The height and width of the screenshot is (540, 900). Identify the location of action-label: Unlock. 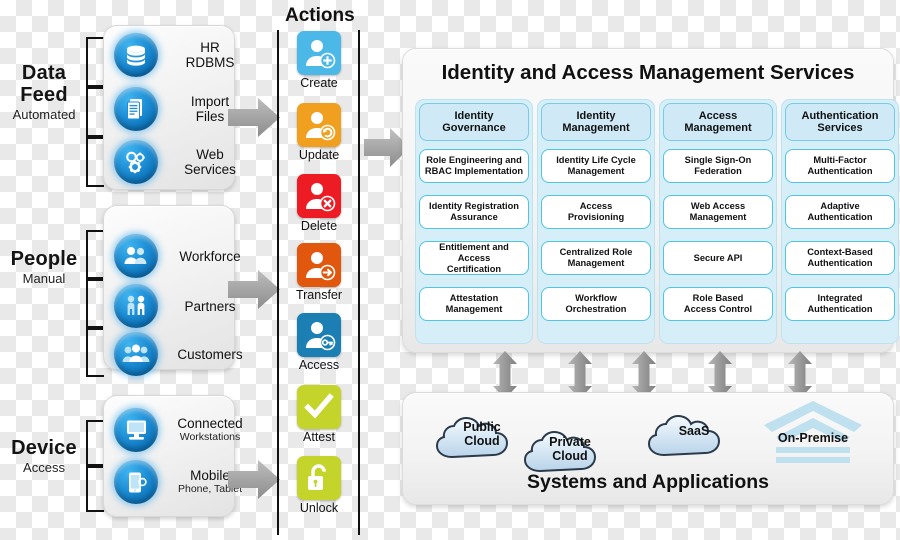
(319, 508).